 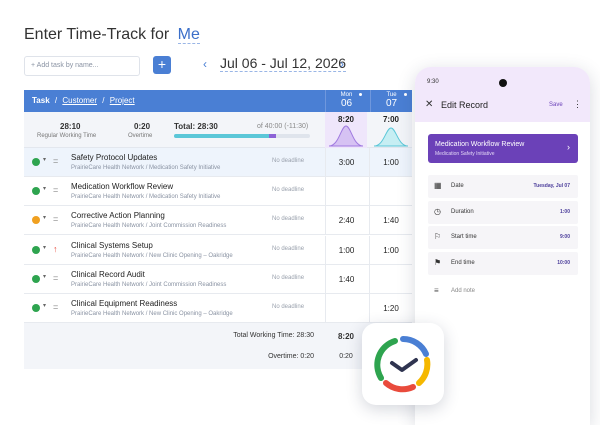 What do you see at coordinates (70, 126) in the screenshot?
I see `regular-time-value: 28:10` at bounding box center [70, 126].